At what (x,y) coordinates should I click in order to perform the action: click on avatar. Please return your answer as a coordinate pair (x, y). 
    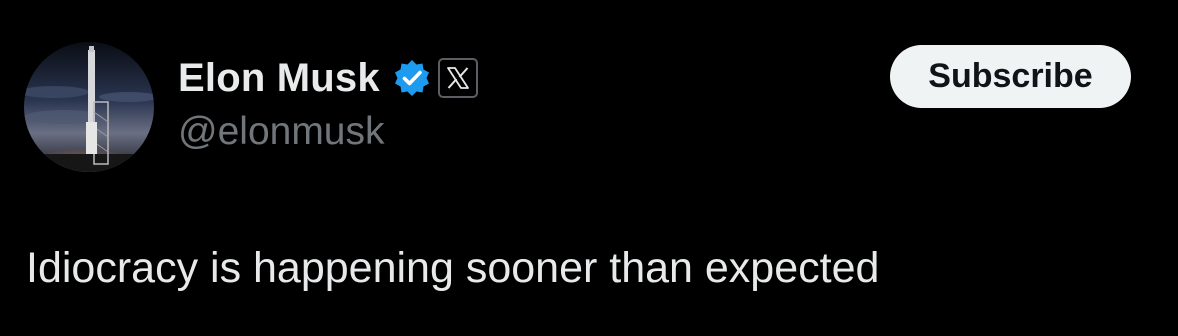
    Looking at the image, I should click on (89, 107).